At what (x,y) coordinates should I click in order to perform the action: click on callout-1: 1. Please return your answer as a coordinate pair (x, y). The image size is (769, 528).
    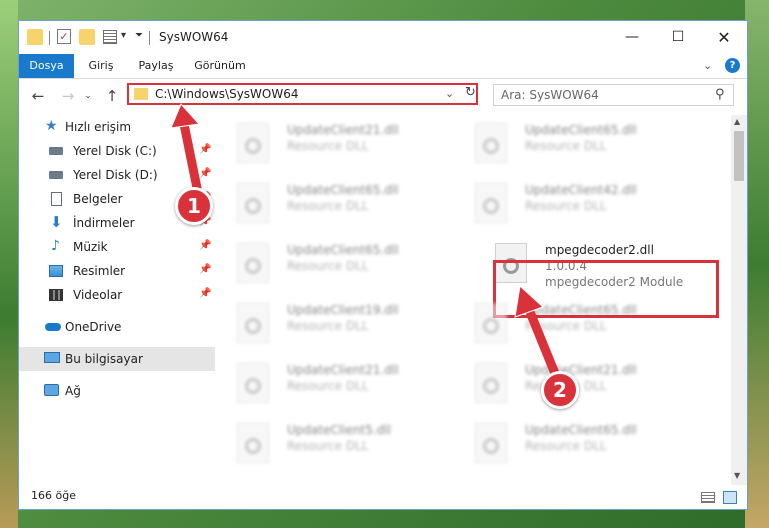
    Looking at the image, I should click on (194, 206).